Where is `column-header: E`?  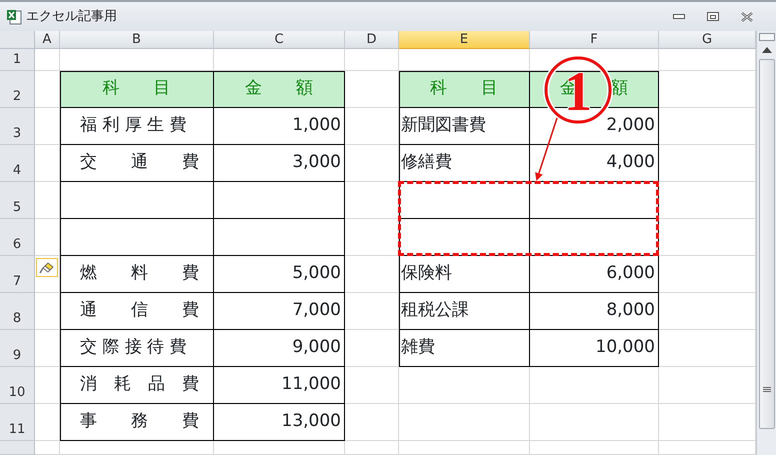
column-header: E is located at coordinates (464, 40).